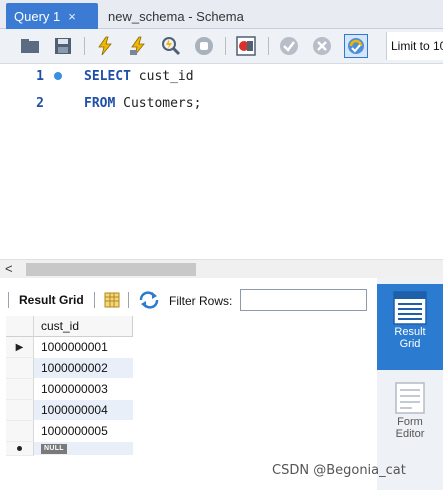 This screenshot has height=490, width=443. Describe the element at coordinates (83, 368) in the screenshot. I see `grid-cell: 1000000002` at that location.